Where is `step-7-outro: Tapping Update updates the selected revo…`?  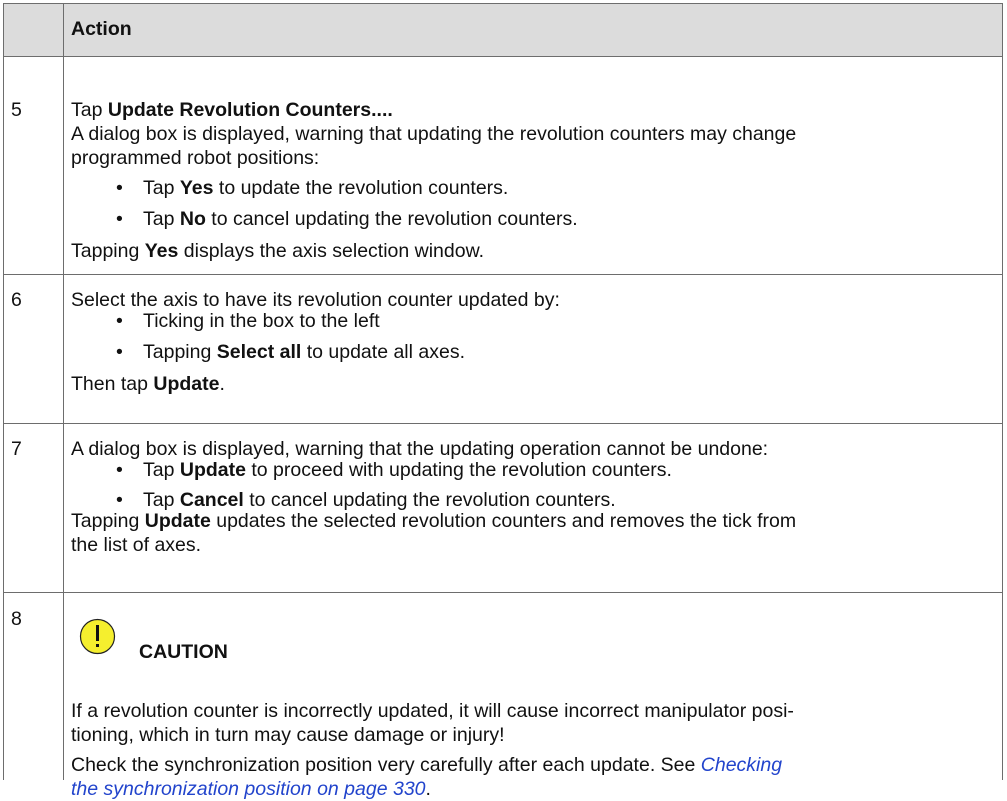 step-7-outro: Tapping Update updates the selected revo… is located at coordinates (434, 521).